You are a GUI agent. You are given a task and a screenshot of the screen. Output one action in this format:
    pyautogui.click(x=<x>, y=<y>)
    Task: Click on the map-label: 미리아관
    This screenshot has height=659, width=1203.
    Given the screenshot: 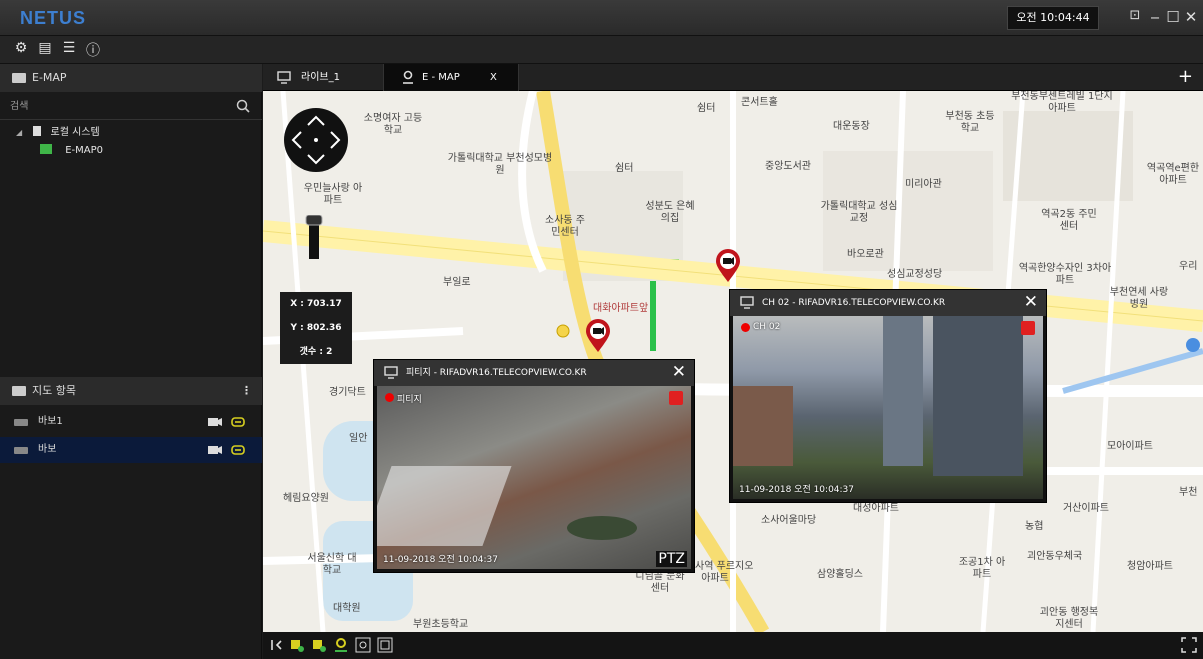 What is the action you would take?
    pyautogui.click(x=923, y=184)
    